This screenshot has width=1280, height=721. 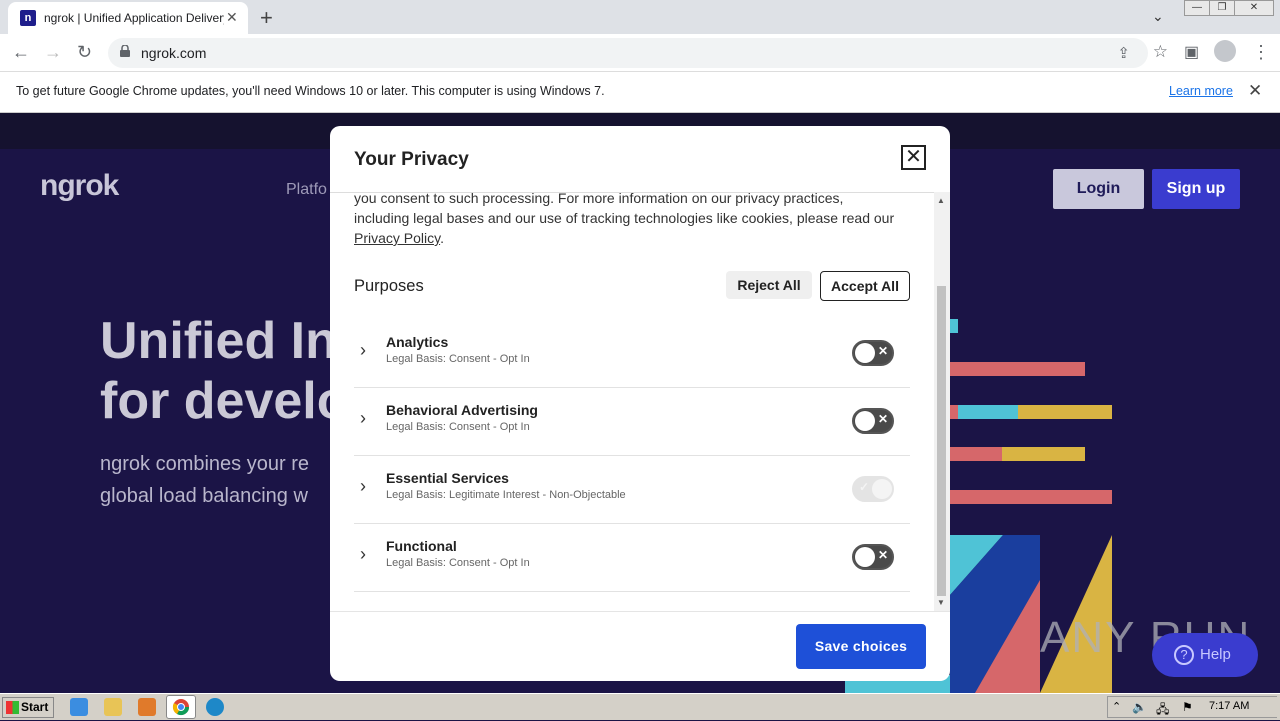 What do you see at coordinates (865, 286) in the screenshot?
I see `accept-all-button: Accept All` at bounding box center [865, 286].